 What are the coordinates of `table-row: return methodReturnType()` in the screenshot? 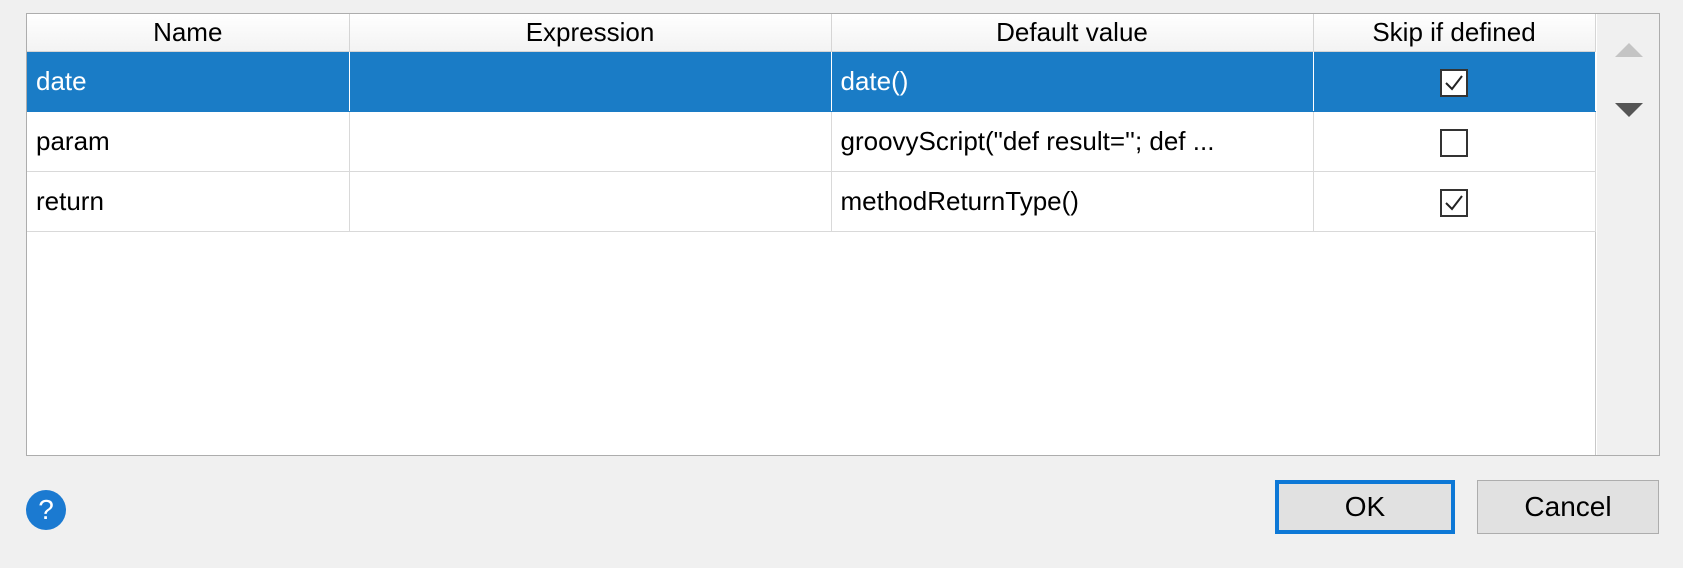 It's located at (811, 201).